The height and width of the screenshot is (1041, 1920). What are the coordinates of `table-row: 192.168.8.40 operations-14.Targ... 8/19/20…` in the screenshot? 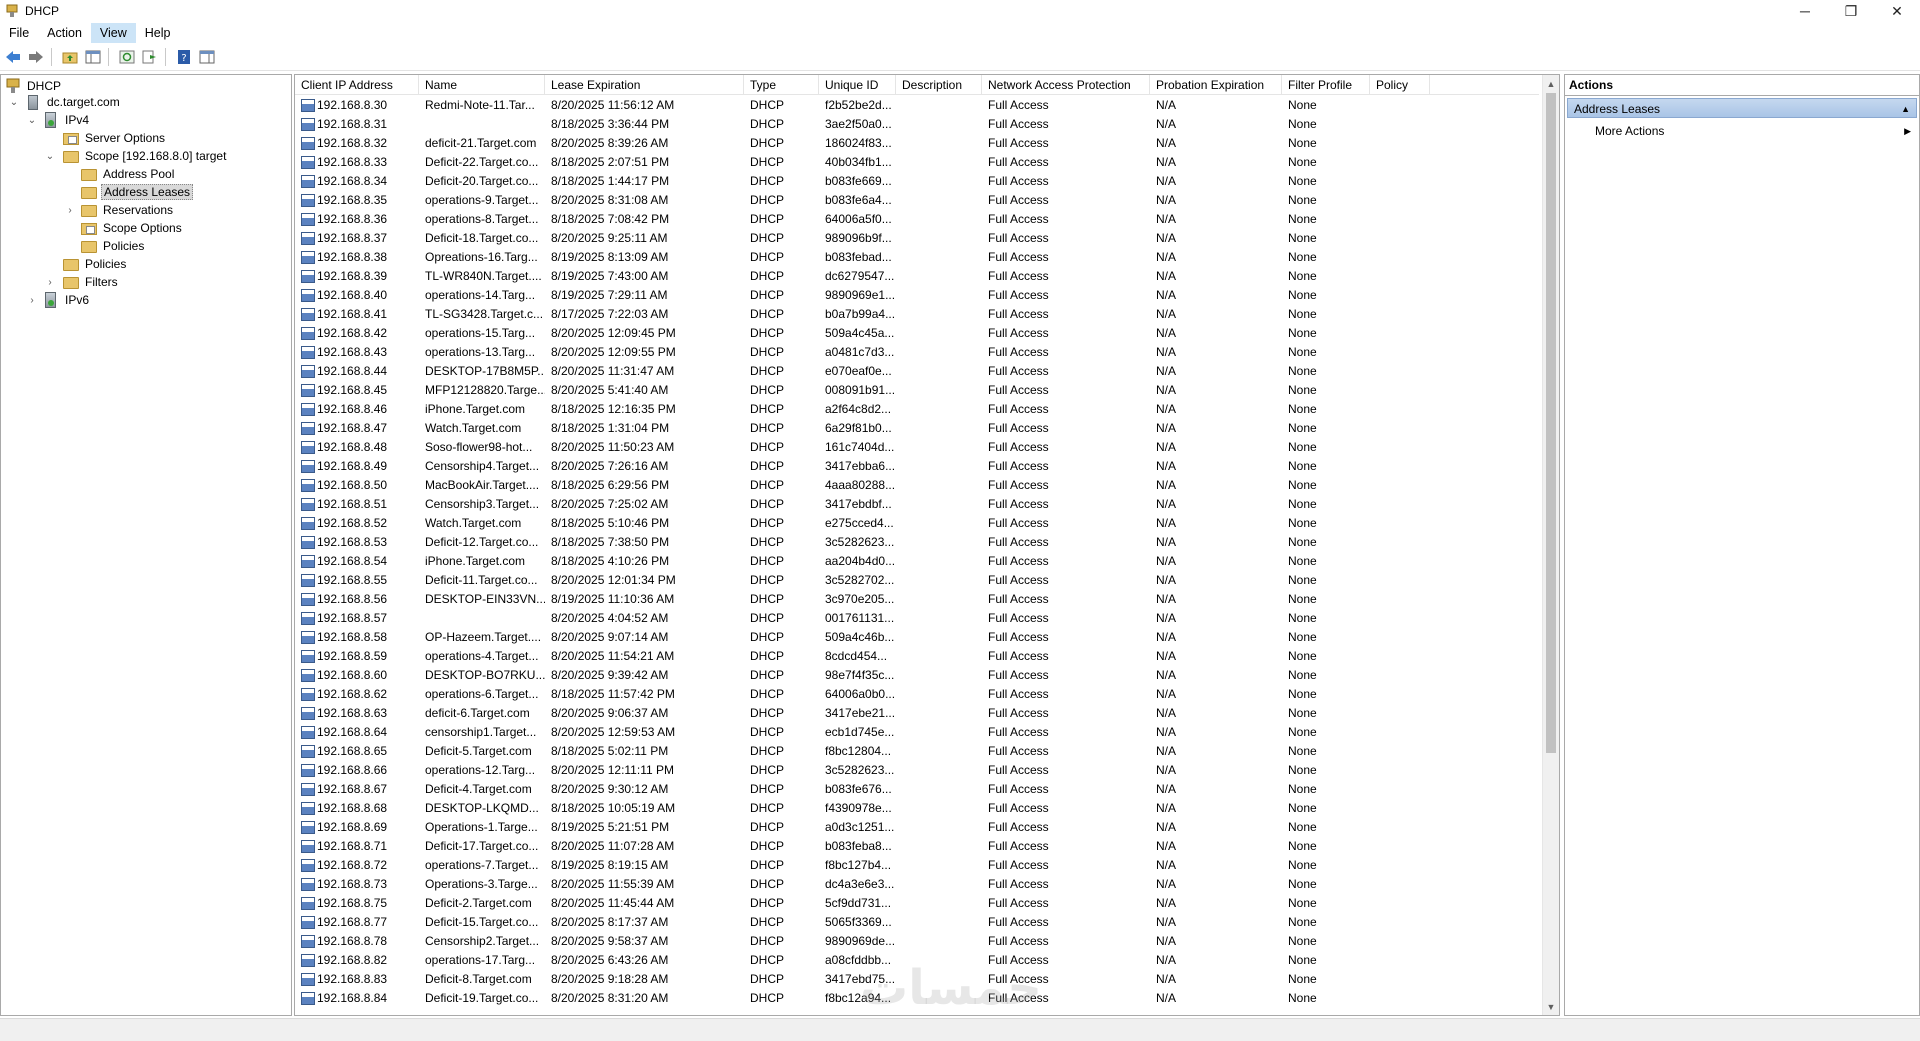 It's located at (917, 295).